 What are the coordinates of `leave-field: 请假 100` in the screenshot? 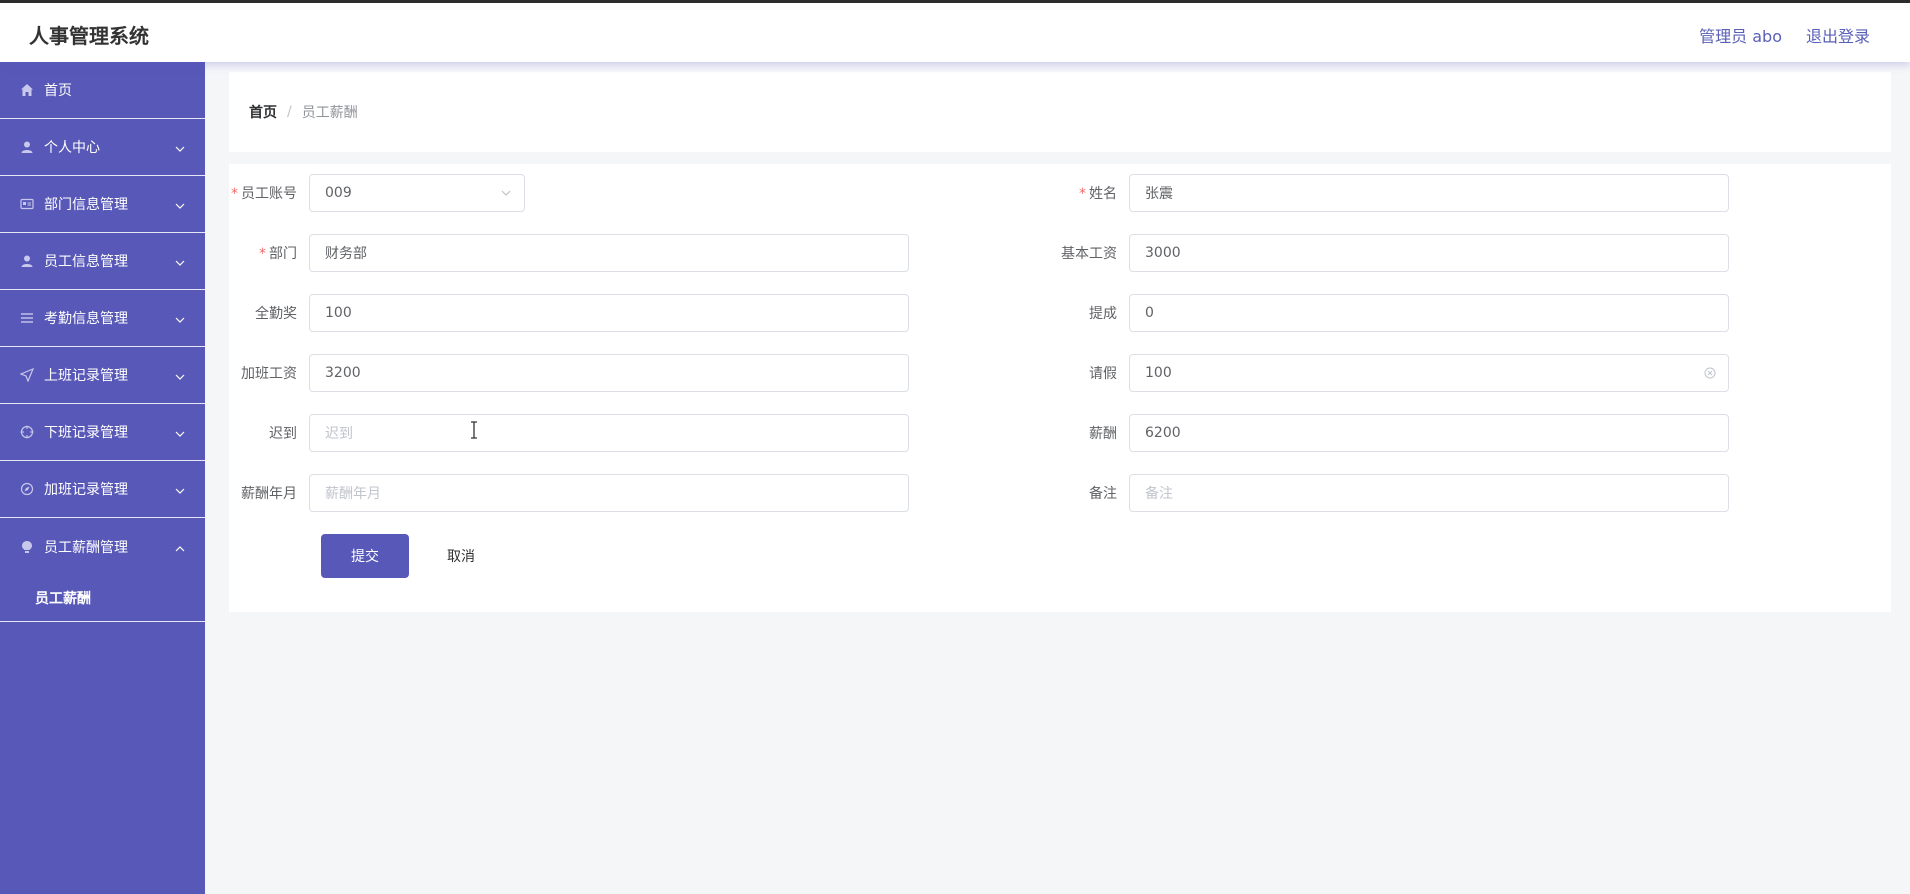 It's located at (1389, 373).